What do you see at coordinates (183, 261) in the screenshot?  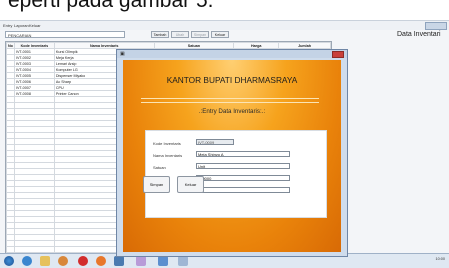 I see `notepad-icon` at bounding box center [183, 261].